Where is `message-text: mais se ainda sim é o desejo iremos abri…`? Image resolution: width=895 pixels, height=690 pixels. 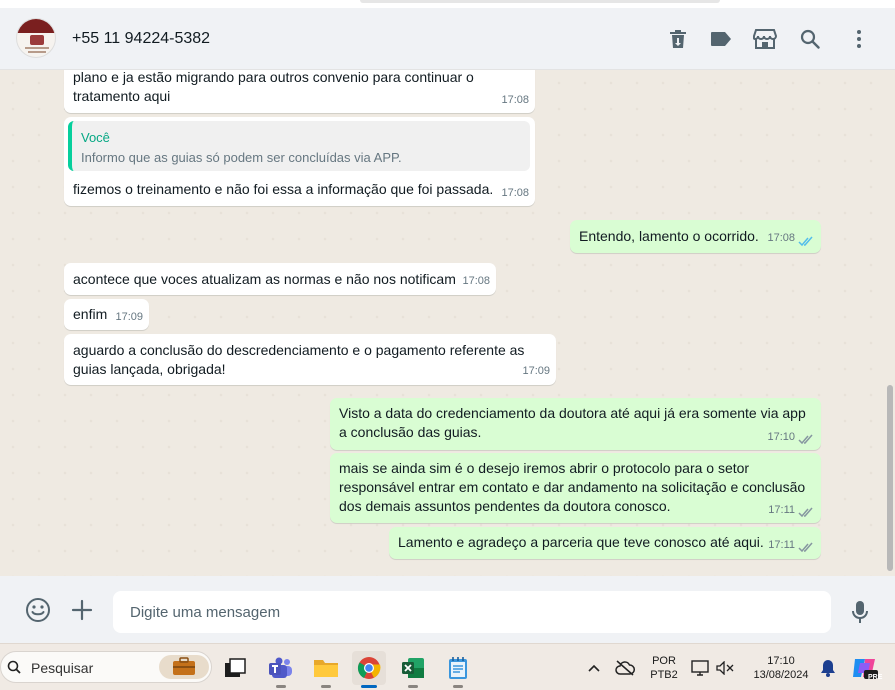 message-text: mais se ainda sim é o desejo iremos abri… is located at coordinates (572, 487).